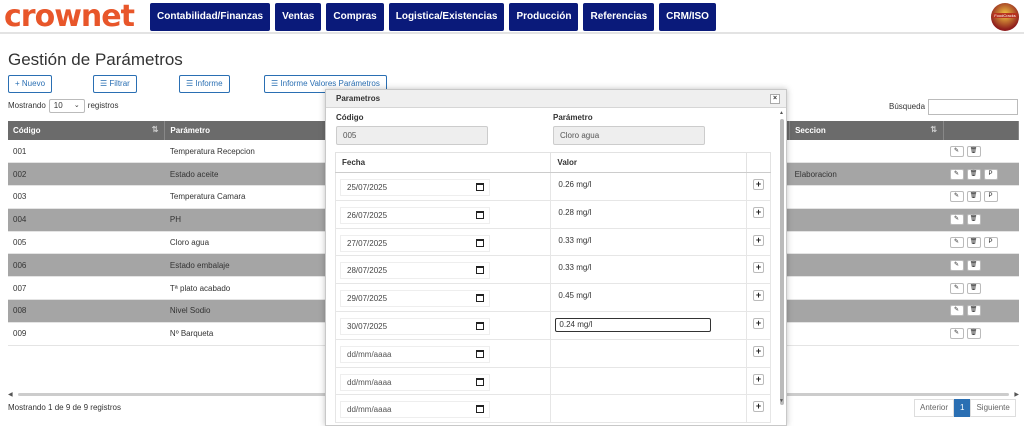 This screenshot has height=426, width=1024. Describe the element at coordinates (934, 408) in the screenshot. I see `prev-page-button: Anterior` at that location.